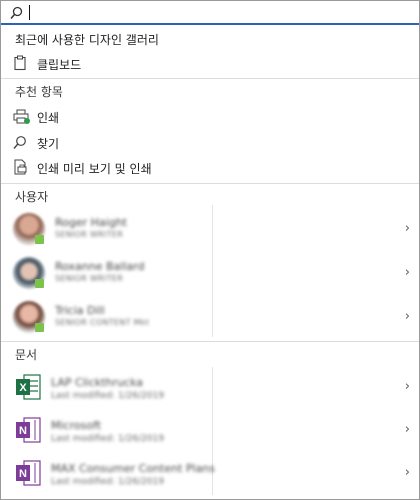 Image resolution: width=420 pixels, height=500 pixels. I want to click on svg-text: X, so click(23, 388).